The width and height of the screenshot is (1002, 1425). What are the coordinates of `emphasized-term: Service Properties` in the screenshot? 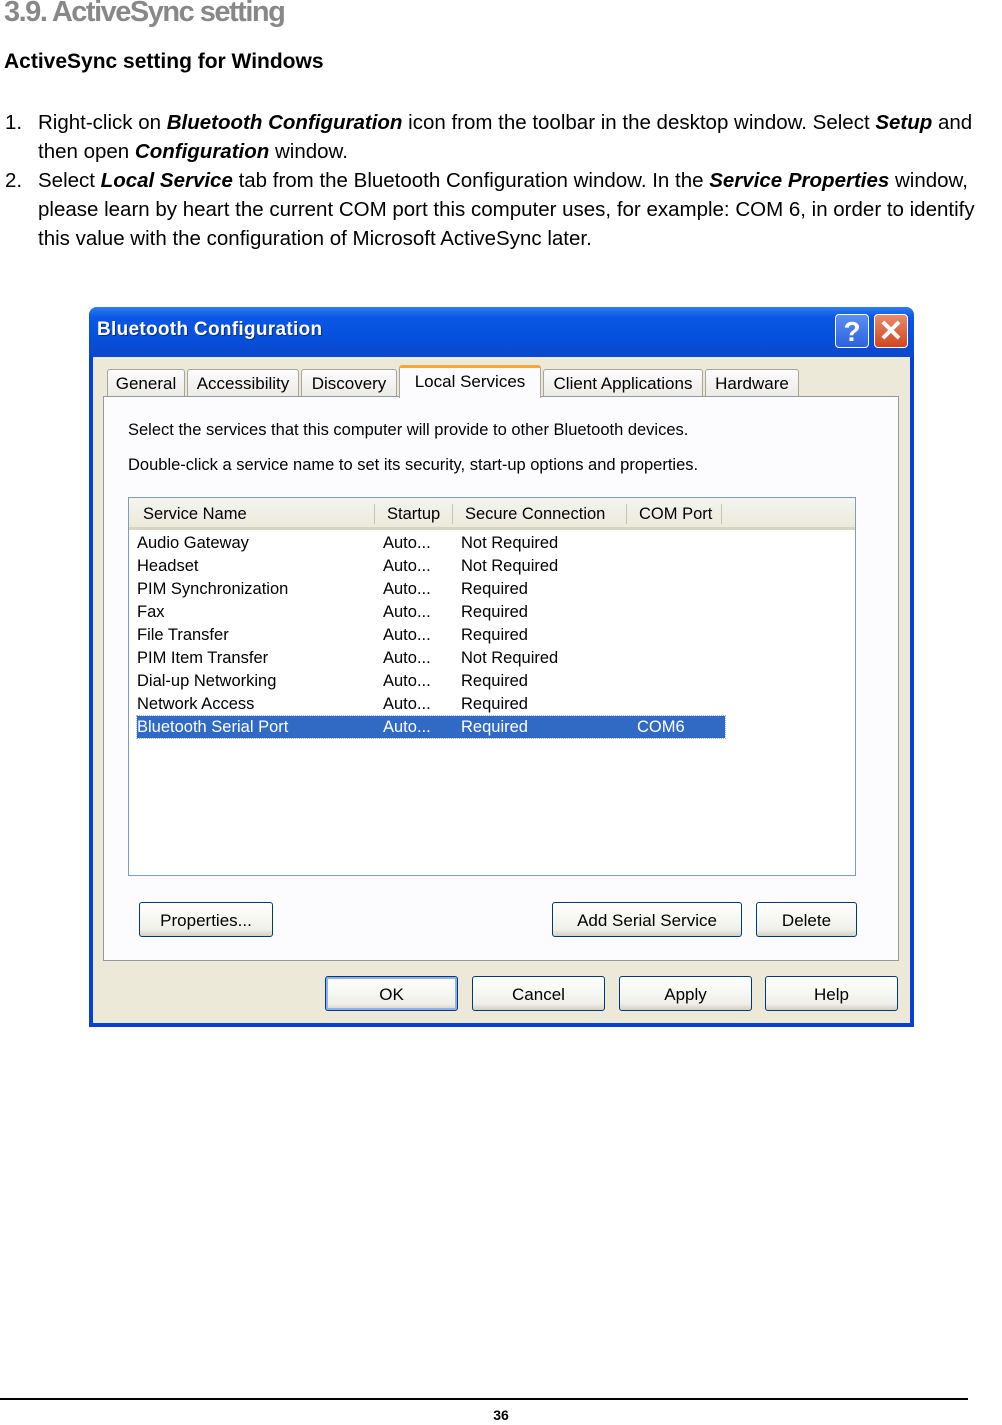 It's located at (799, 180).